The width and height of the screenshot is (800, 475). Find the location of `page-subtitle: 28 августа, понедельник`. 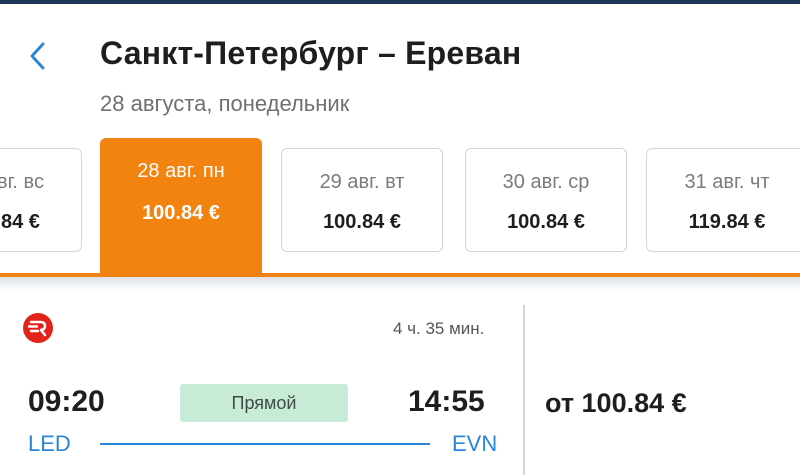

page-subtitle: 28 августа, понедельник is located at coordinates (225, 103).